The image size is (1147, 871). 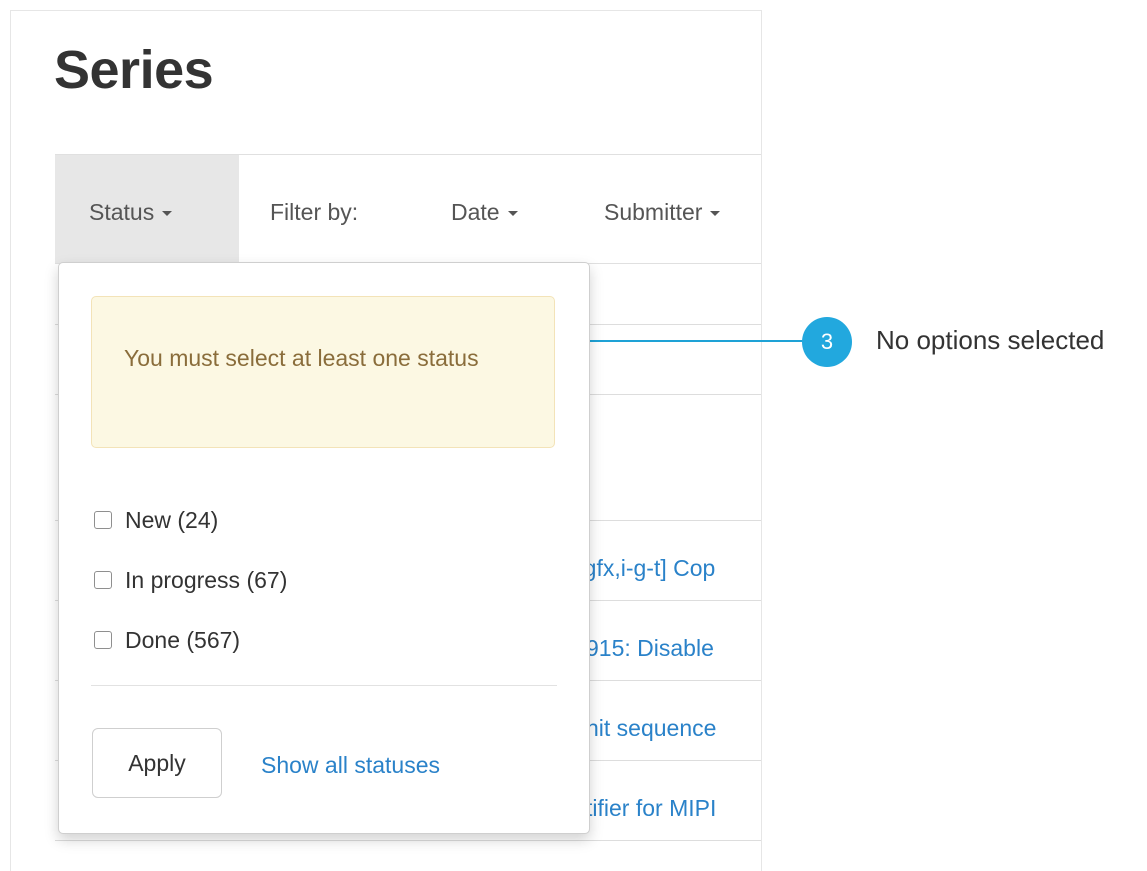 I want to click on option-label: New (24), so click(x=172, y=520).